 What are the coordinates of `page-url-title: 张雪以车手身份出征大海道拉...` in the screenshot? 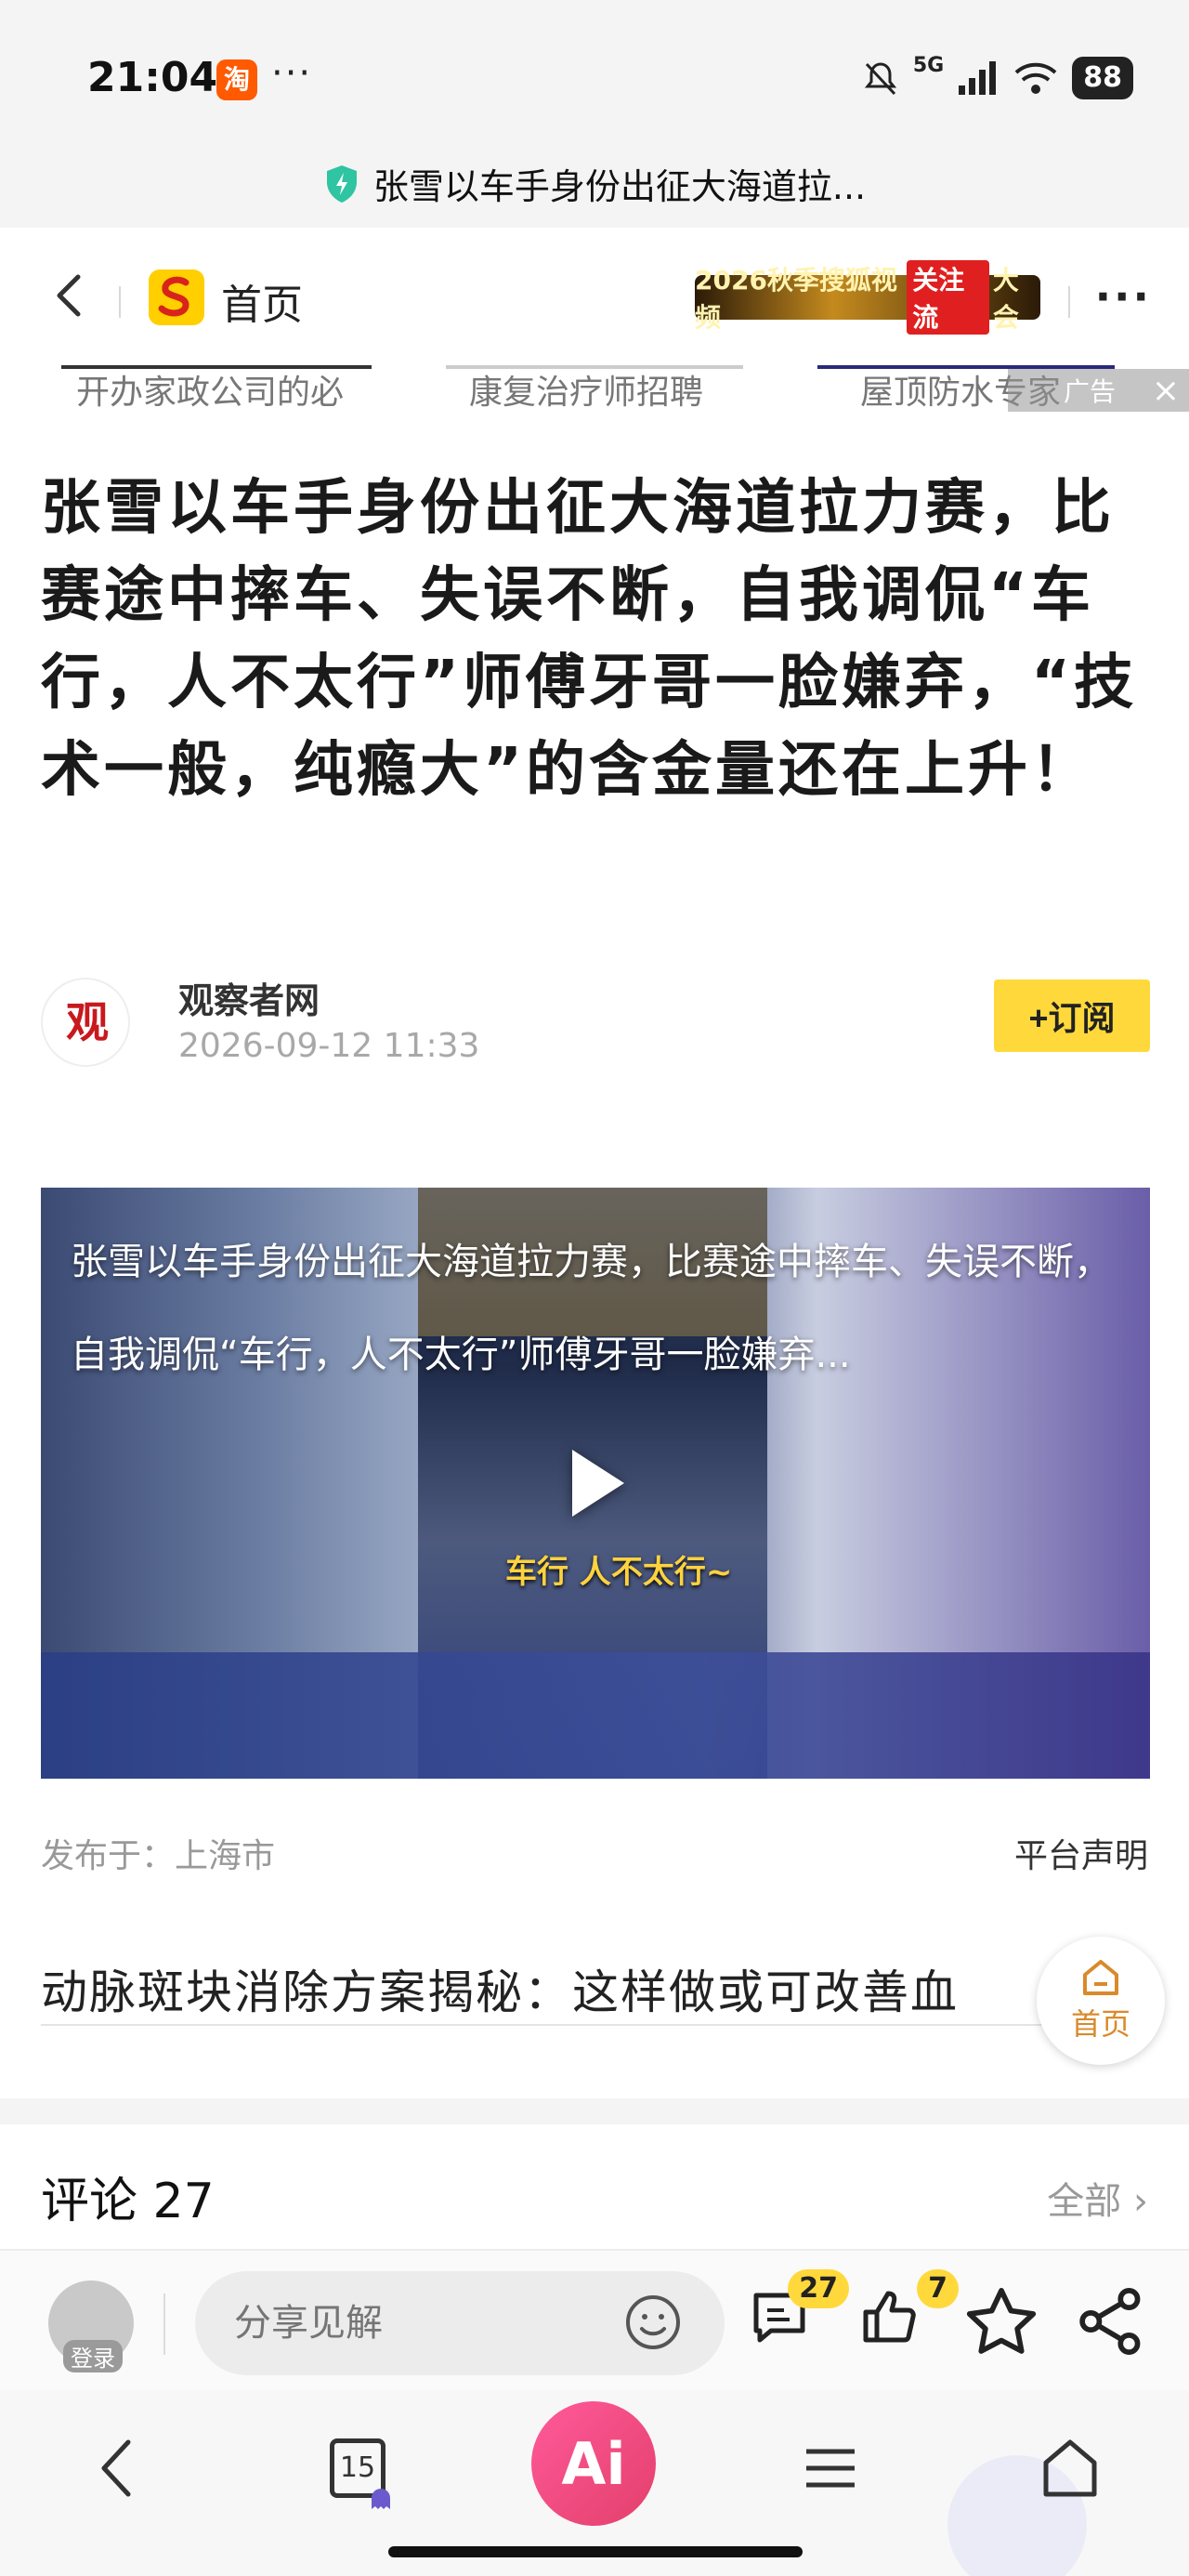 It's located at (619, 186).